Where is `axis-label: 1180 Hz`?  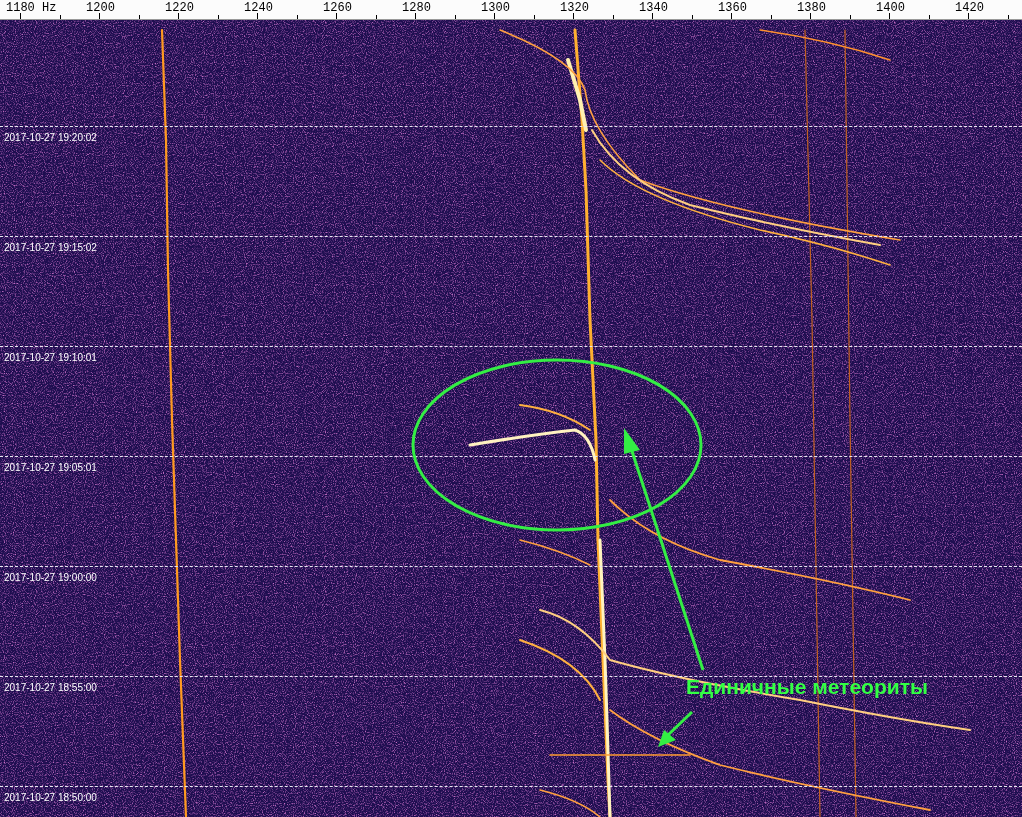
axis-label: 1180 Hz is located at coordinates (31, 8).